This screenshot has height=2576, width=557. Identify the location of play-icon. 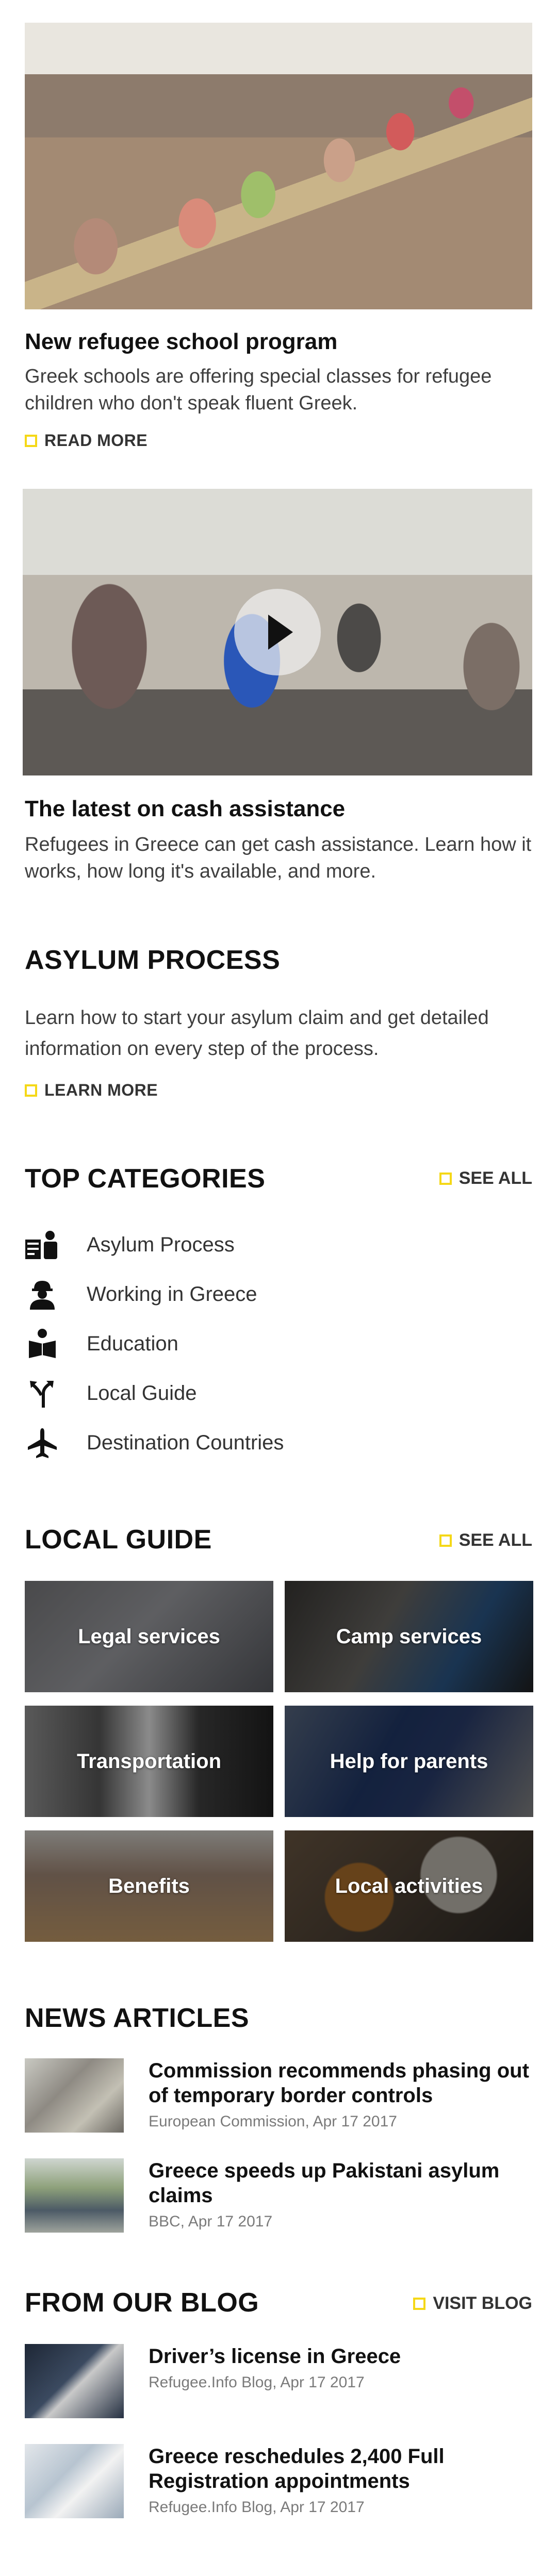
(277, 632).